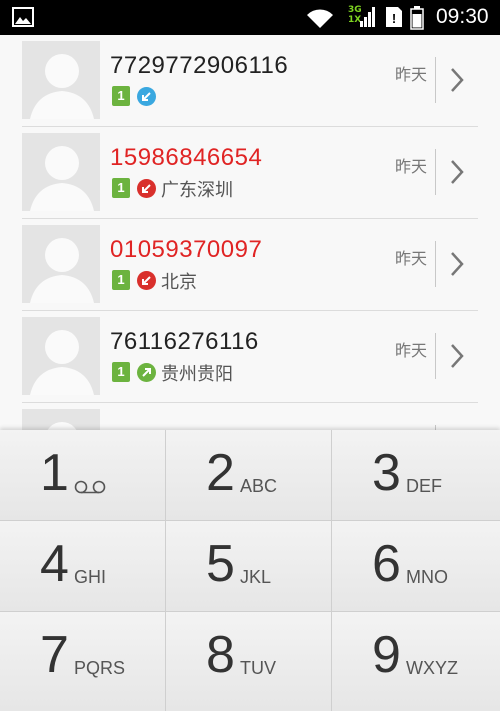 This screenshot has width=500, height=711. What do you see at coordinates (250, 416) in the screenshot?
I see `call-log-item` at bounding box center [250, 416].